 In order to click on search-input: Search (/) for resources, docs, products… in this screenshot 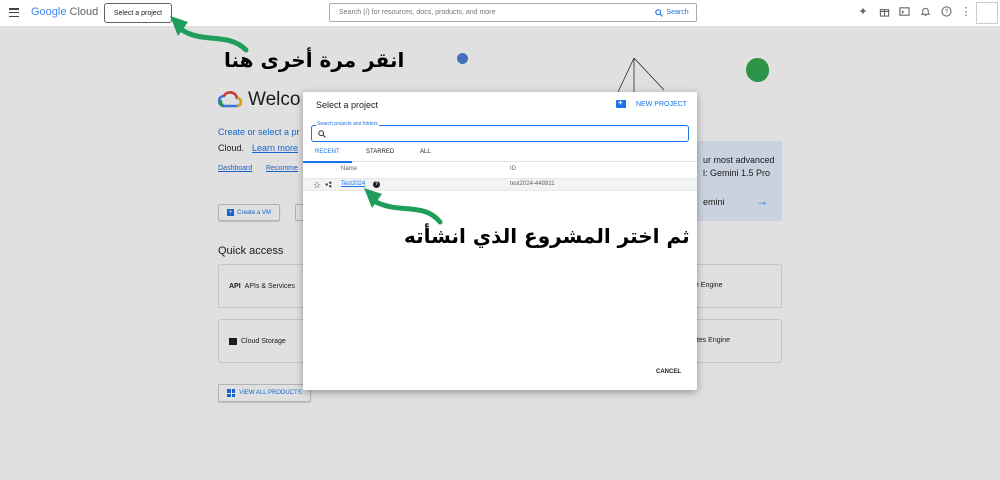, I will do `click(489, 12)`.